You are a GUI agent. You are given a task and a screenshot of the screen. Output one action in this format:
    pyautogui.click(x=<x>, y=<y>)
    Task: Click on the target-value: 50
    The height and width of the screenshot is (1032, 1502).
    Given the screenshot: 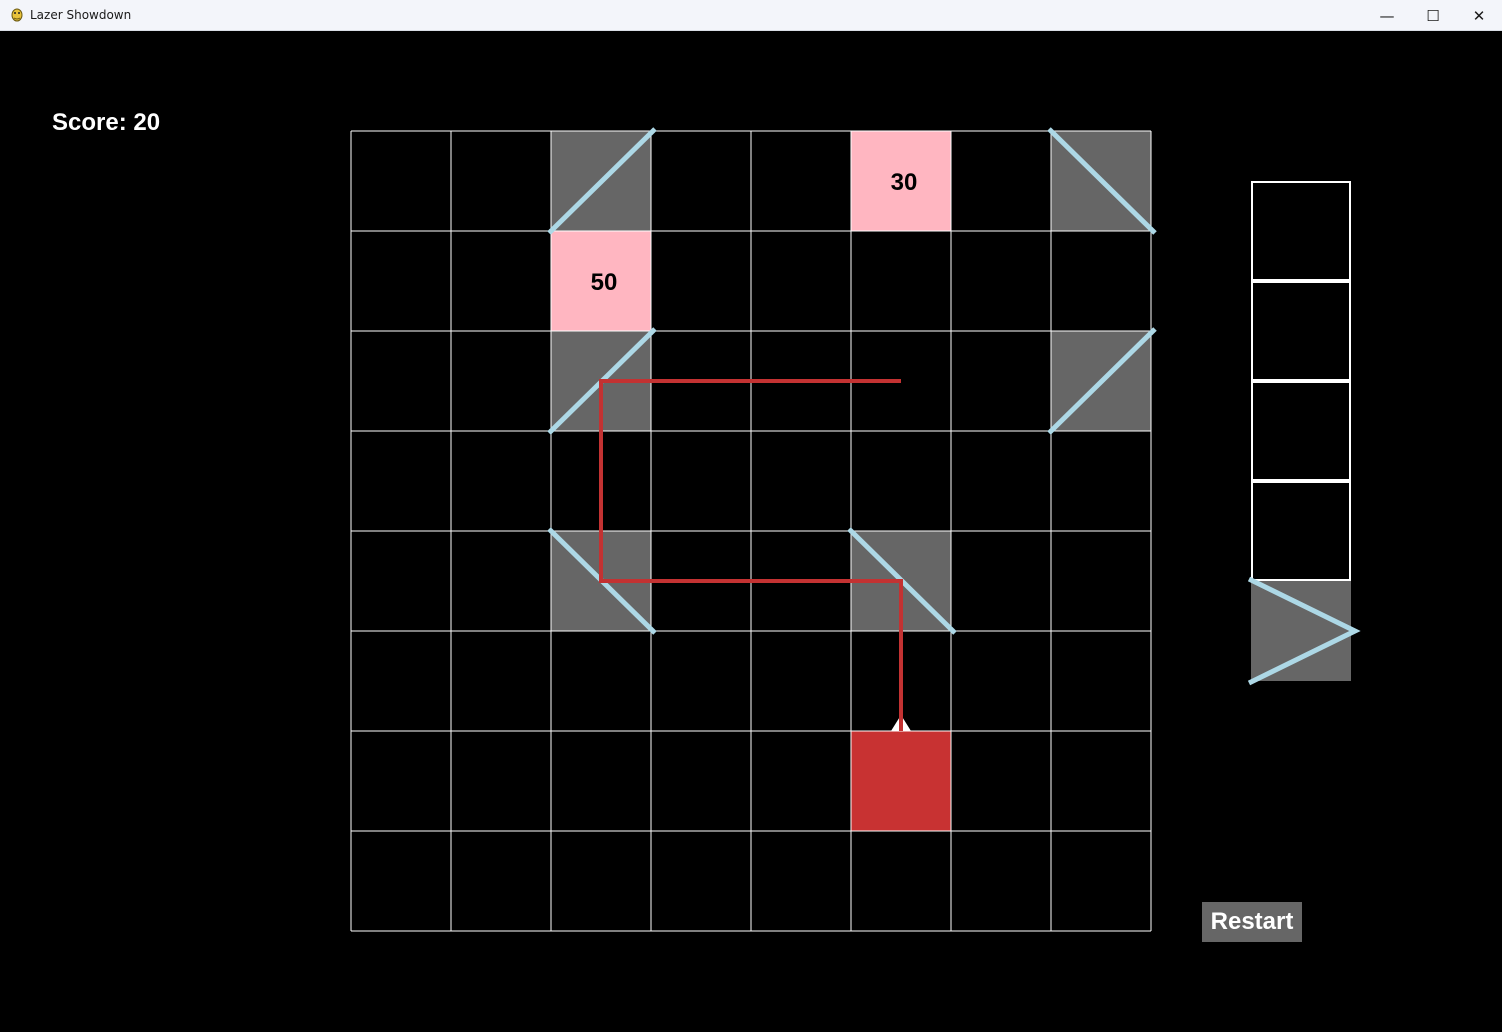 What is the action you would take?
    pyautogui.click(x=604, y=282)
    